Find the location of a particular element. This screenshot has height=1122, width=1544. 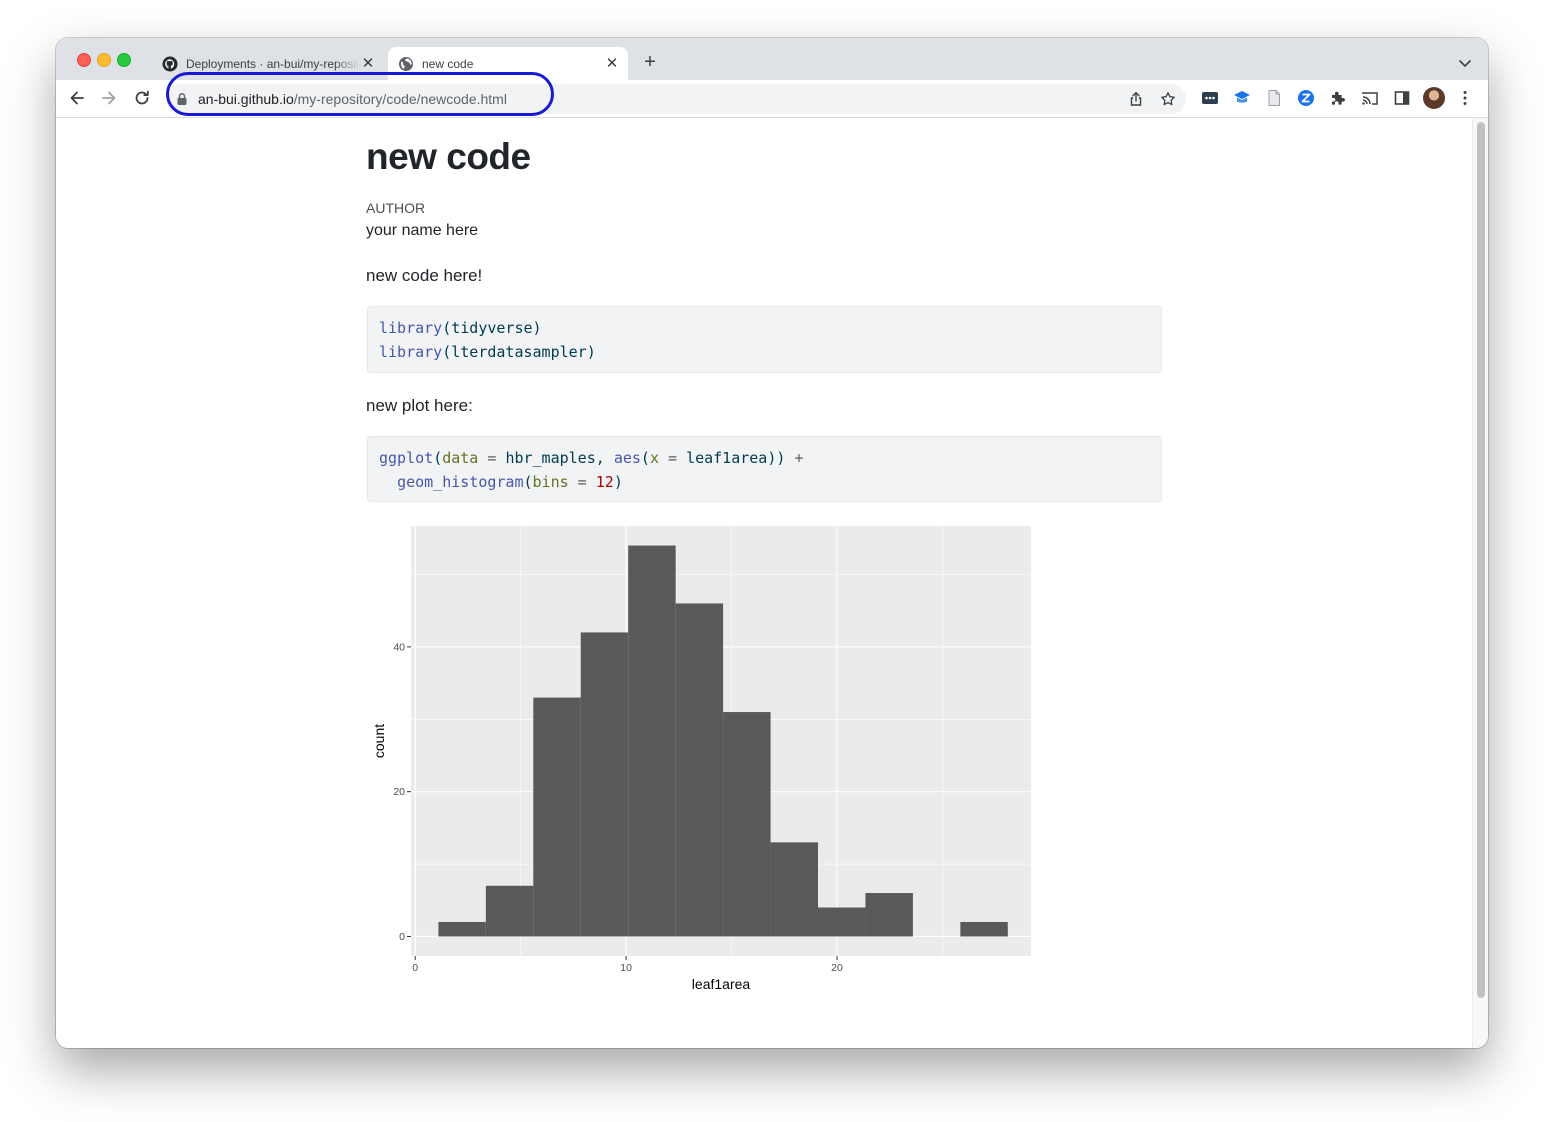

author-name: your name here is located at coordinates (422, 230).